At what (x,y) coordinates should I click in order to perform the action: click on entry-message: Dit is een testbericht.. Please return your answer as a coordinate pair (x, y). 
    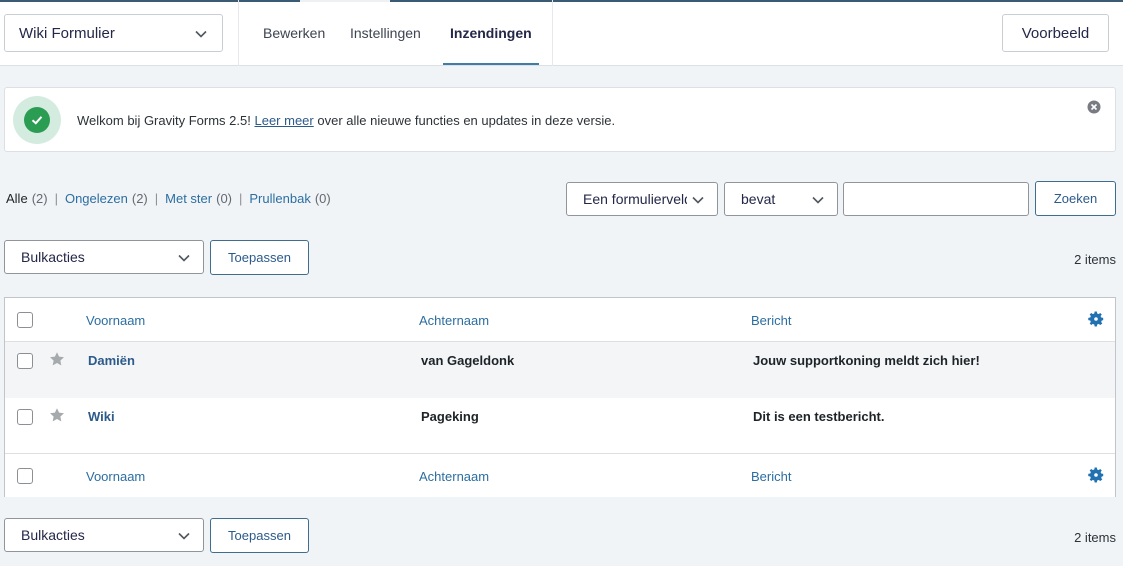
    Looking at the image, I should click on (819, 416).